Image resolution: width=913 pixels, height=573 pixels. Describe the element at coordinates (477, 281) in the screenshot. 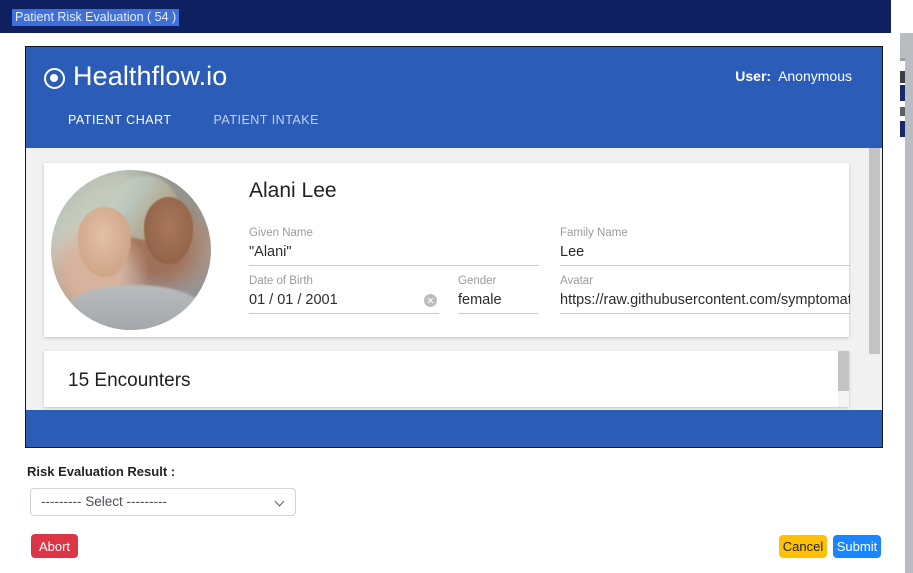

I see `gender-label: Gender` at that location.